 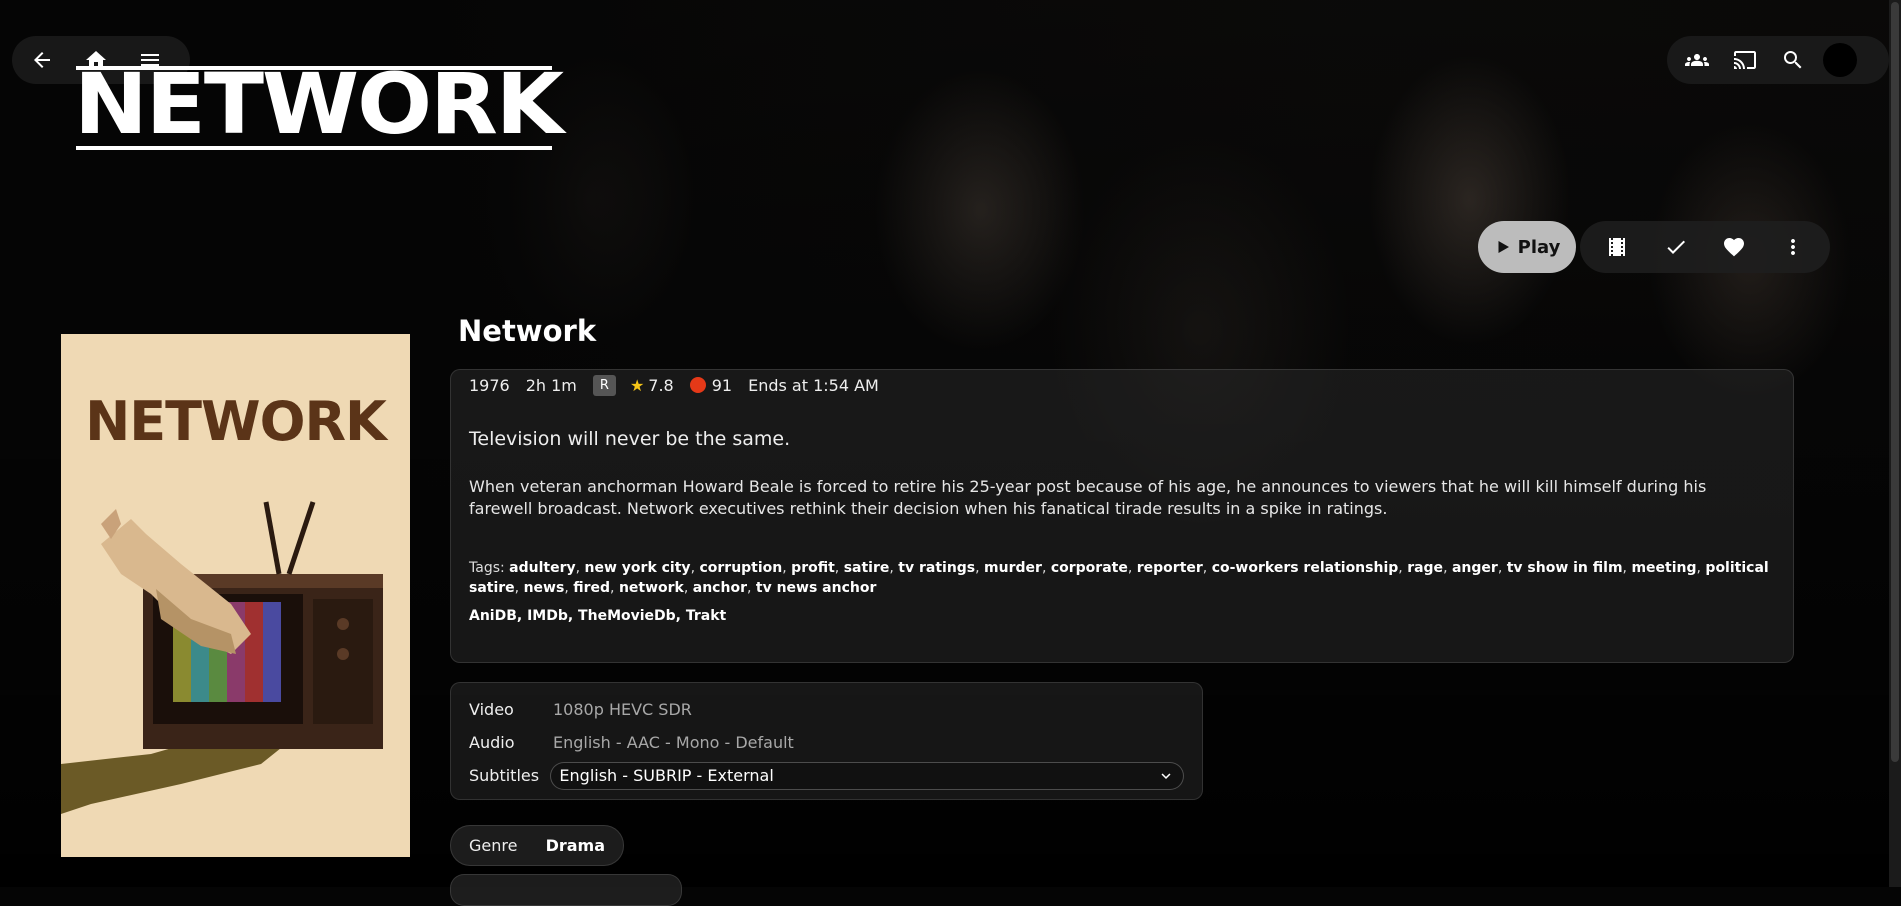 I want to click on tag-link: meeting, so click(x=1663, y=568).